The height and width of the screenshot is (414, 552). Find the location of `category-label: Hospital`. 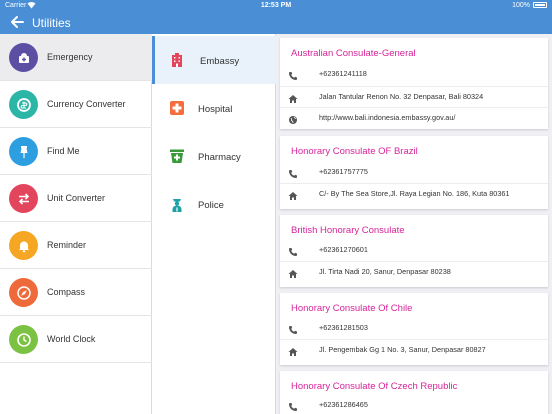

category-label: Hospital is located at coordinates (215, 109).